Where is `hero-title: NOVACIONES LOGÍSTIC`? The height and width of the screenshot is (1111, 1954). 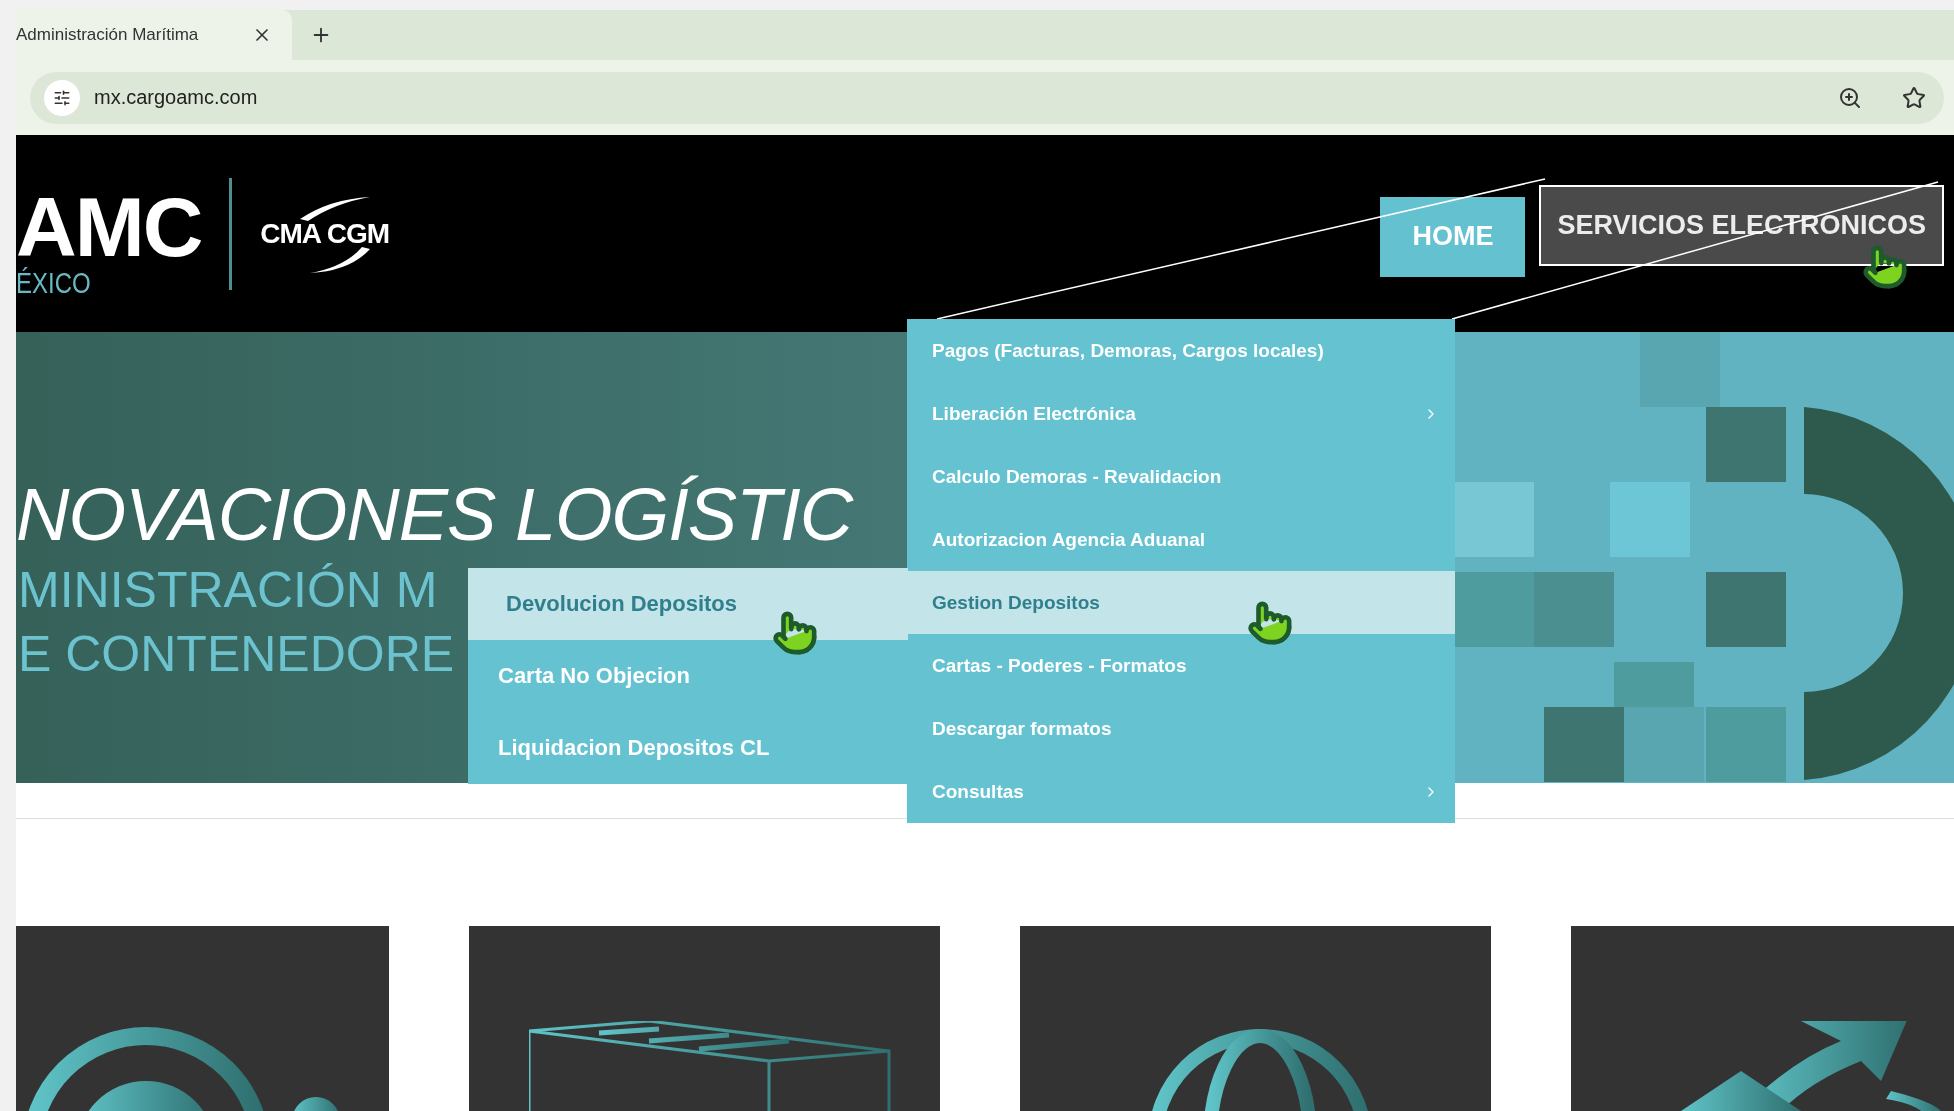 hero-title: NOVACIONES LOGÍSTIC is located at coordinates (434, 515).